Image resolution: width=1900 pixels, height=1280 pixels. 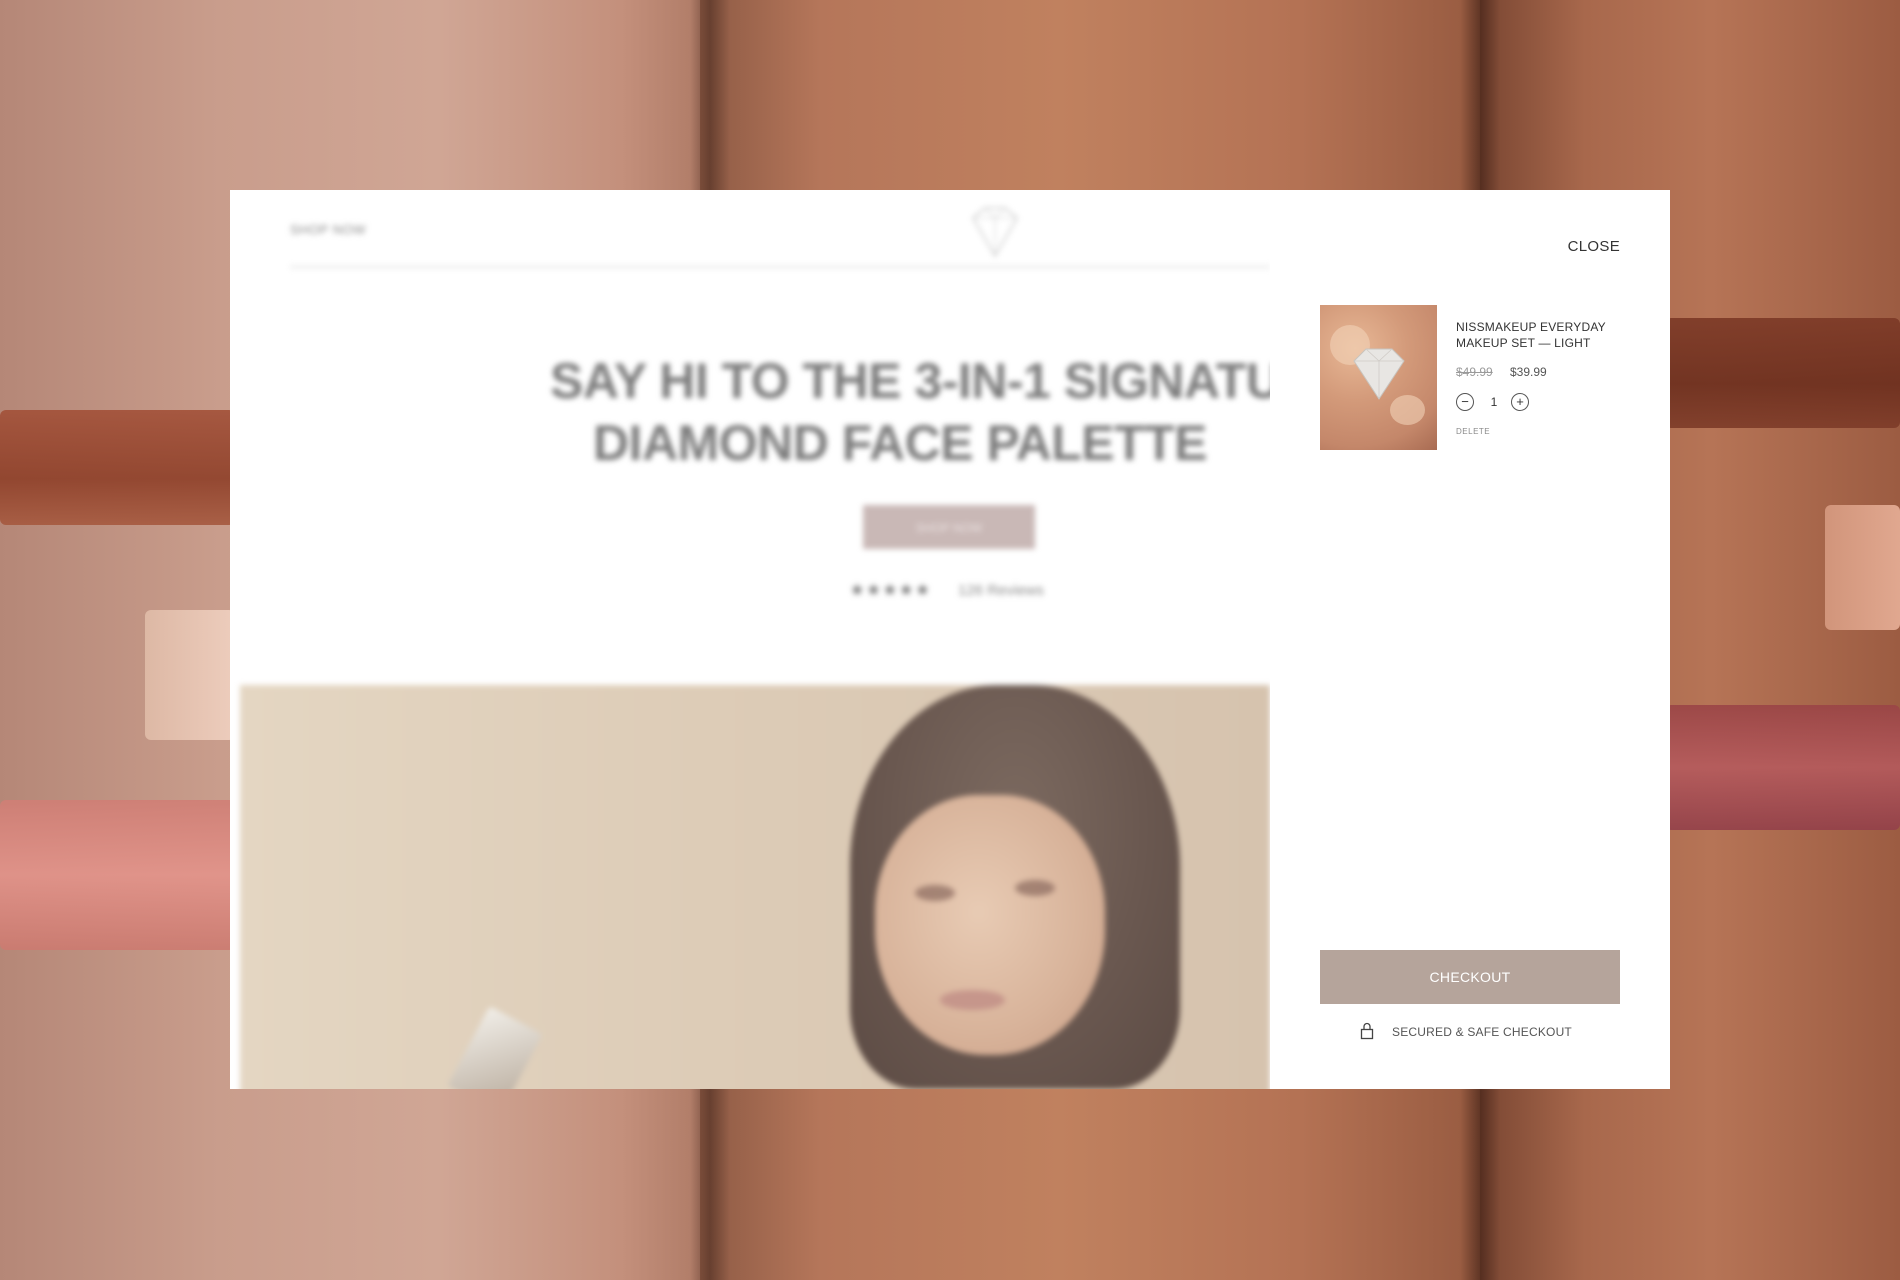 I want to click on checkout-button: CHECKOUT, so click(x=1470, y=977).